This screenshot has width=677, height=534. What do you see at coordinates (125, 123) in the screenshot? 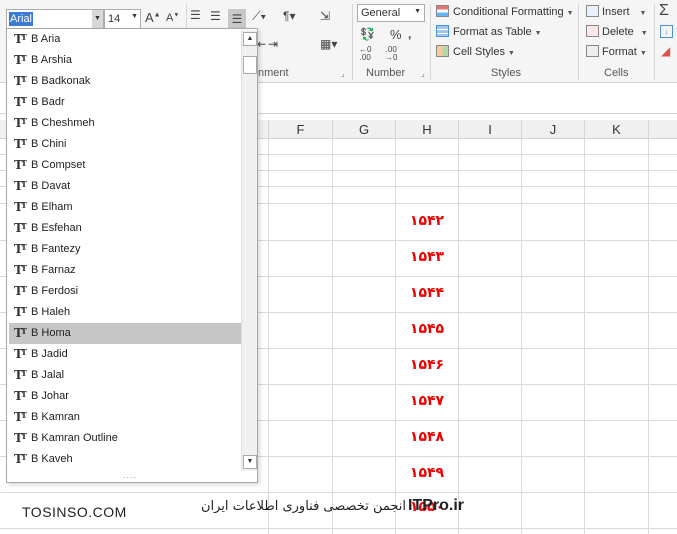
I see `font-item: TT B Cheshmeh` at bounding box center [125, 123].